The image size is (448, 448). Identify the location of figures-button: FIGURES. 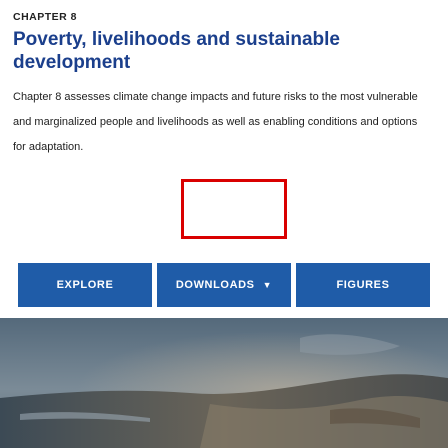
(363, 285).